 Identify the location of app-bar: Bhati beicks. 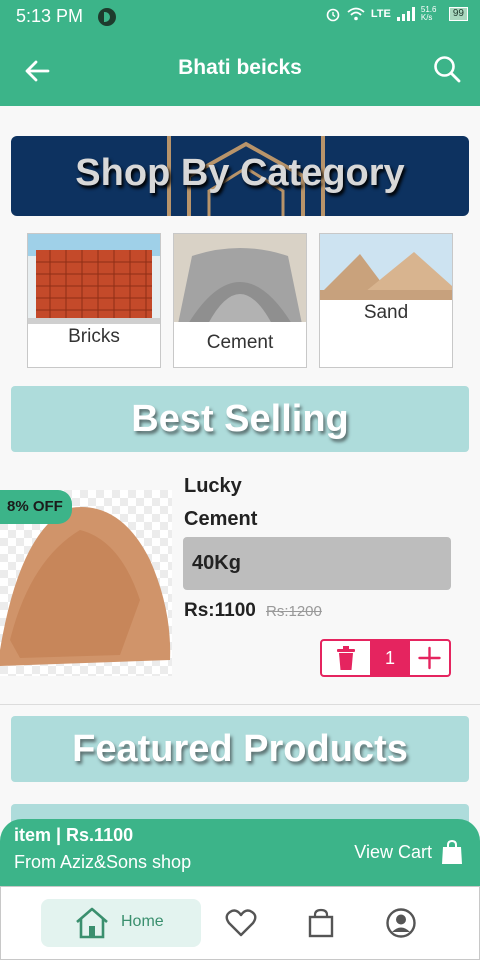
(240, 70).